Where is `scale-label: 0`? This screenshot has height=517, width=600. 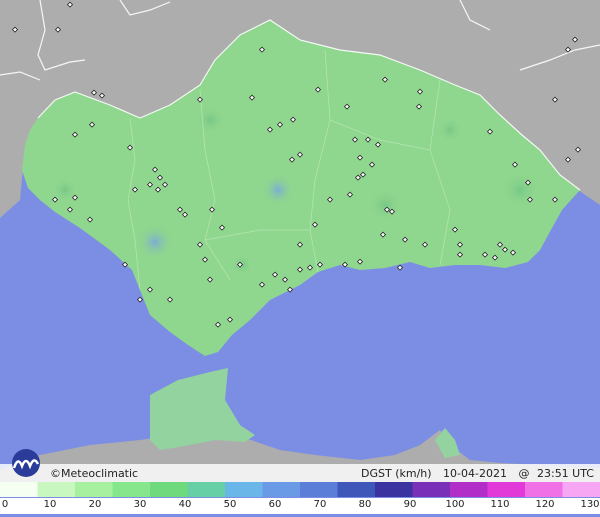
scale-label: 0 is located at coordinates (5, 504).